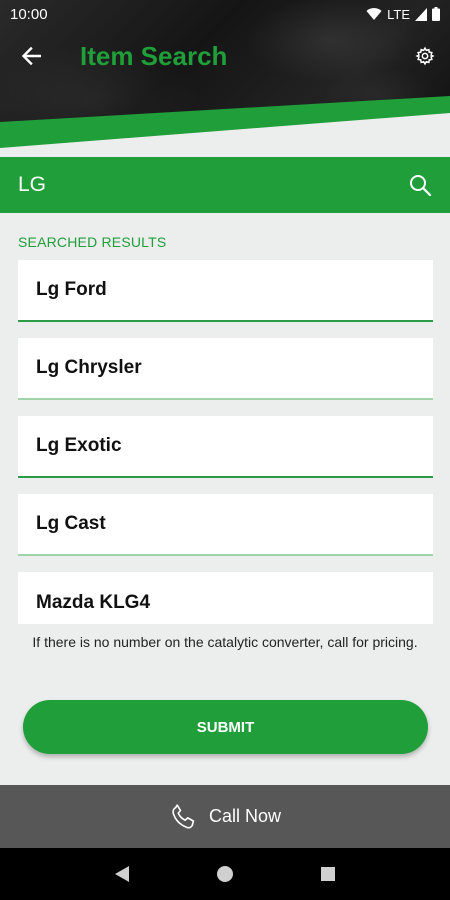 This screenshot has height=900, width=450. I want to click on call-now-label: Call Now, so click(245, 816).